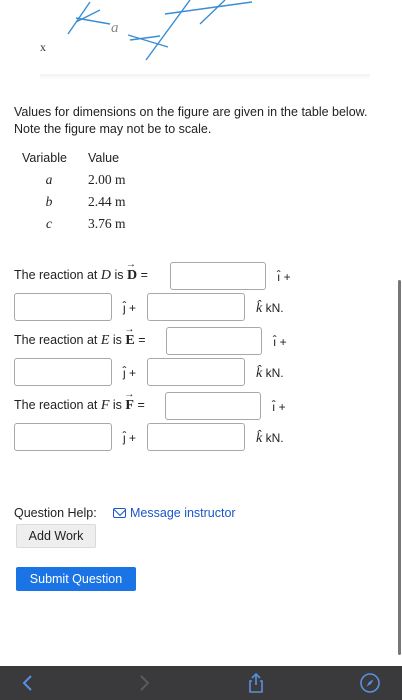  Describe the element at coordinates (43, 47) in the screenshot. I see `figure-x-axis-label: x` at that location.